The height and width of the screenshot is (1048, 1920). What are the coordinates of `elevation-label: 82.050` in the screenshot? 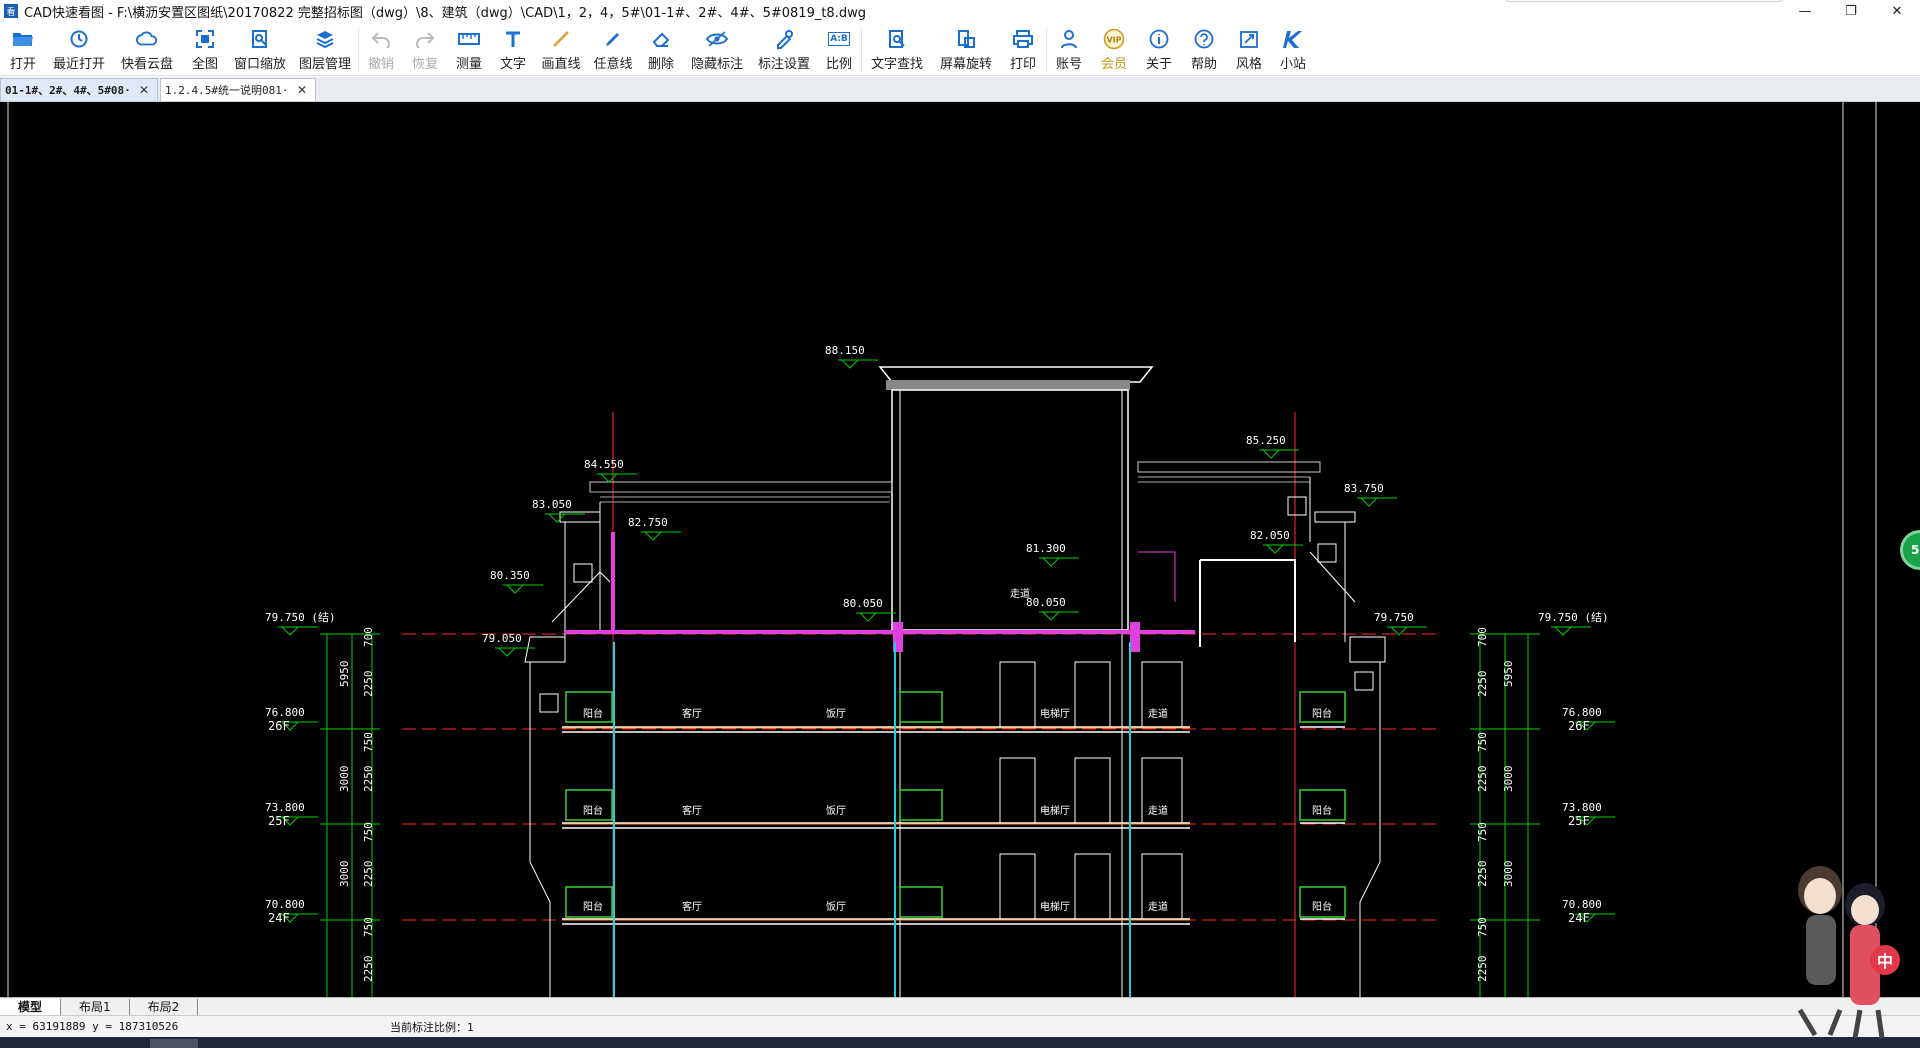 It's located at (1270, 535).